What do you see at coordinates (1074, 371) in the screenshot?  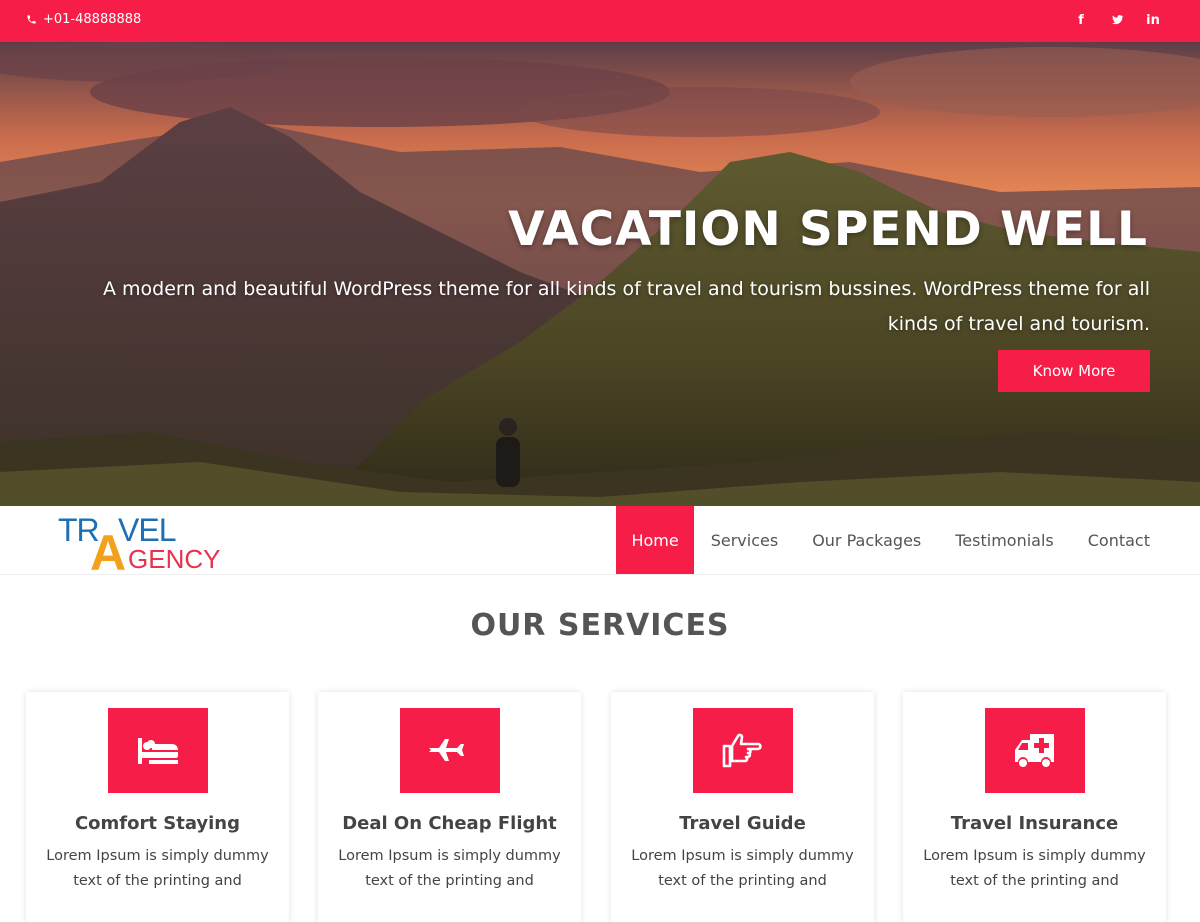 I see `know-more-button: Know More` at bounding box center [1074, 371].